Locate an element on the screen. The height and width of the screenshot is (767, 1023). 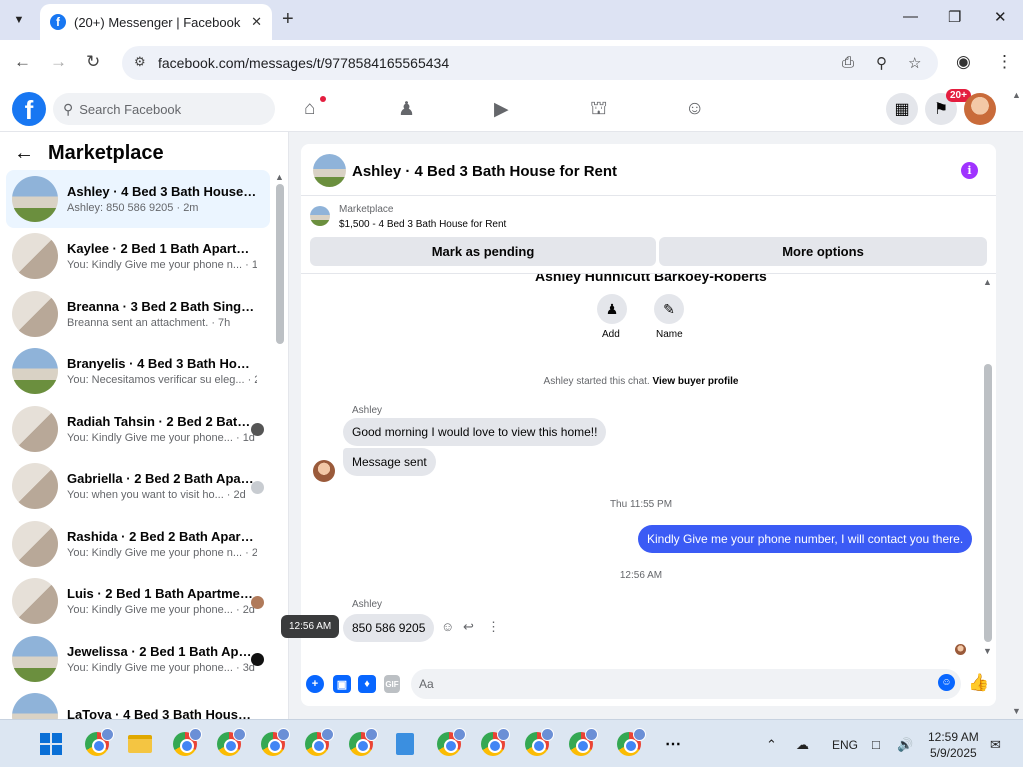
more-actions-icon: ⋮ is located at coordinates (493, 627).